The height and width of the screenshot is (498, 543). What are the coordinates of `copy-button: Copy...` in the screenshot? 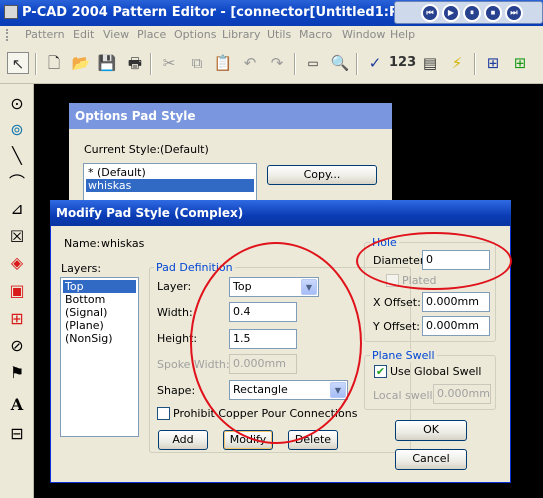 It's located at (322, 175).